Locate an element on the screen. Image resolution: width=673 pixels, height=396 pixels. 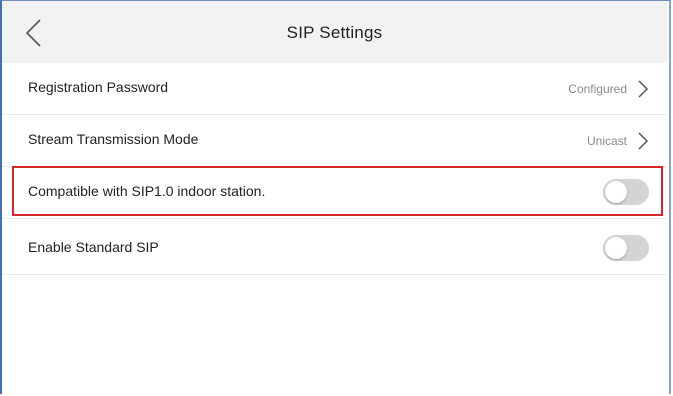
stream-transmission-mode-value: Unicast is located at coordinates (606, 141).